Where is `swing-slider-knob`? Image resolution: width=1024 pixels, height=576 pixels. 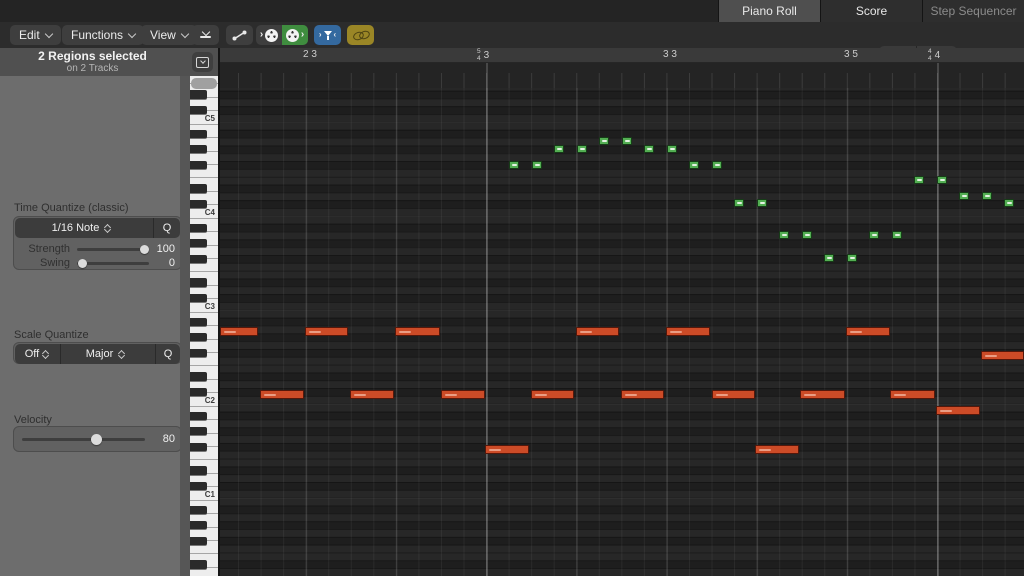
swing-slider-knob is located at coordinates (83, 263).